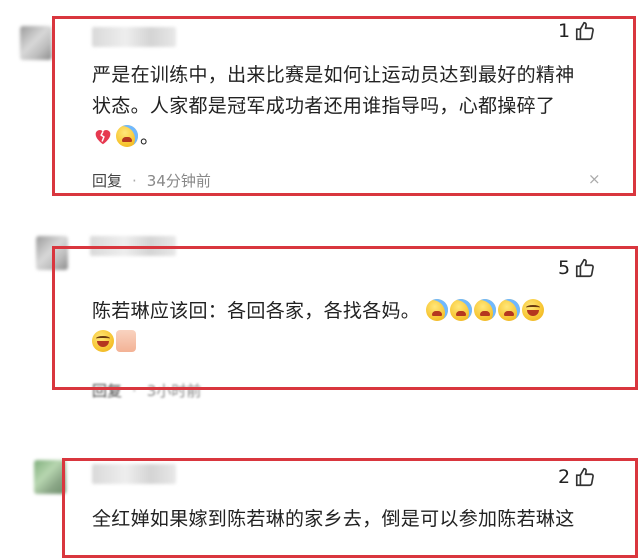 The height and width of the screenshot is (558, 640). Describe the element at coordinates (333, 519) in the screenshot. I see `comment-text-line: 全红婵如果嫁到陈若琳的家乡去，倒是可以参加陈若琳这` at that location.